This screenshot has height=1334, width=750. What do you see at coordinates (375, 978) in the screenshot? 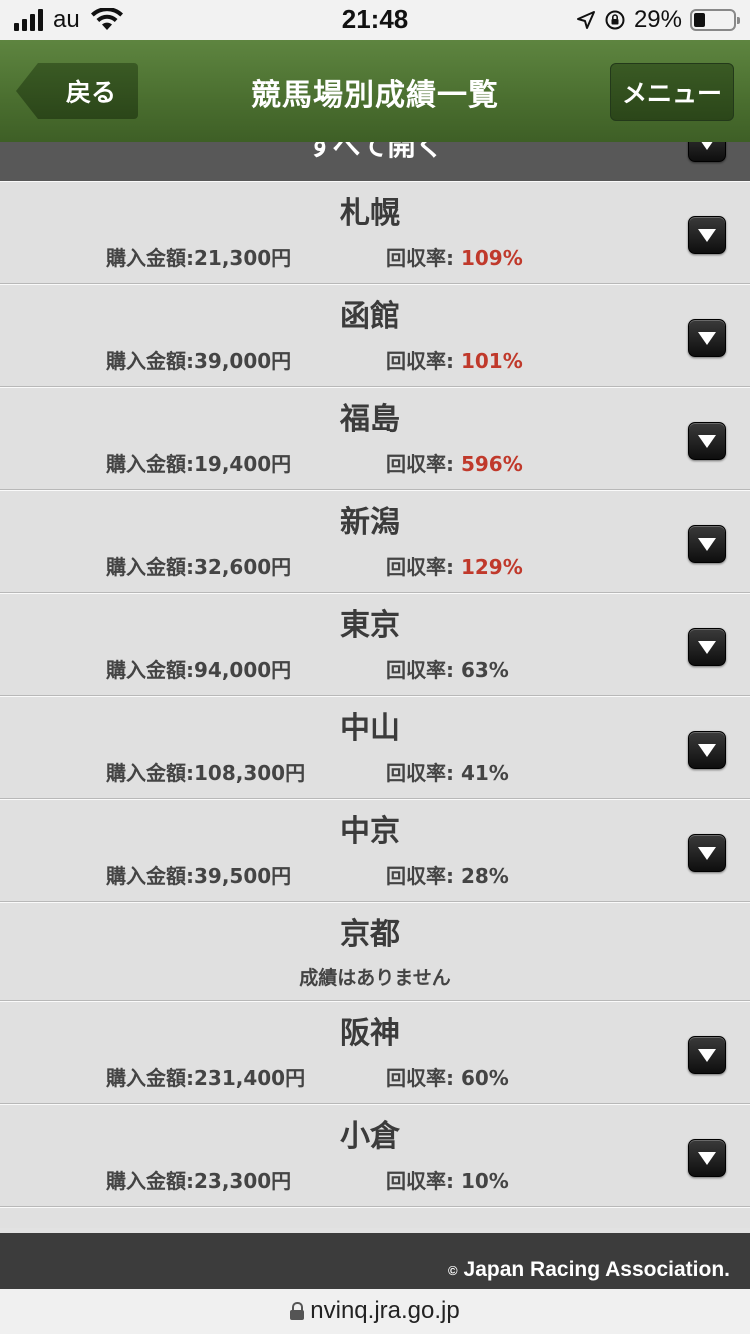
I see `no-record-message: 成績はありません` at bounding box center [375, 978].